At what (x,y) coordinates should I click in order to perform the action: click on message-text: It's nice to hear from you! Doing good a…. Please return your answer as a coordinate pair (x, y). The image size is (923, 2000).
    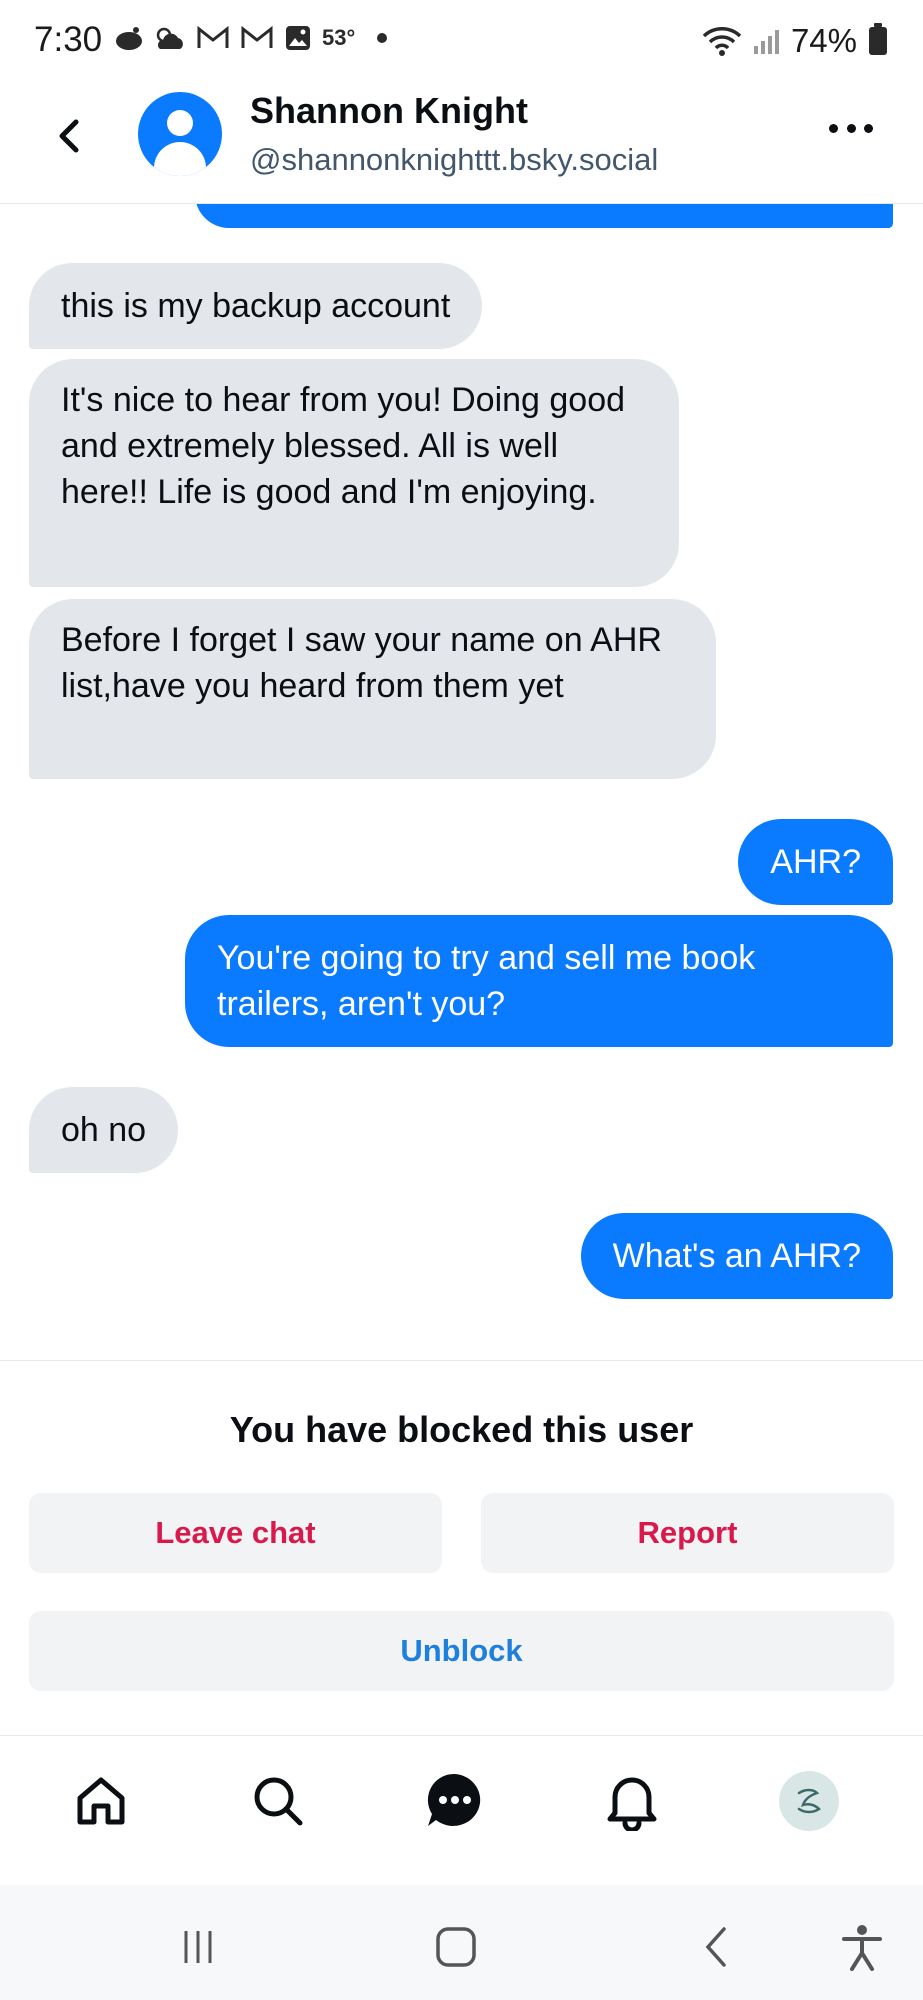
    Looking at the image, I should click on (343, 446).